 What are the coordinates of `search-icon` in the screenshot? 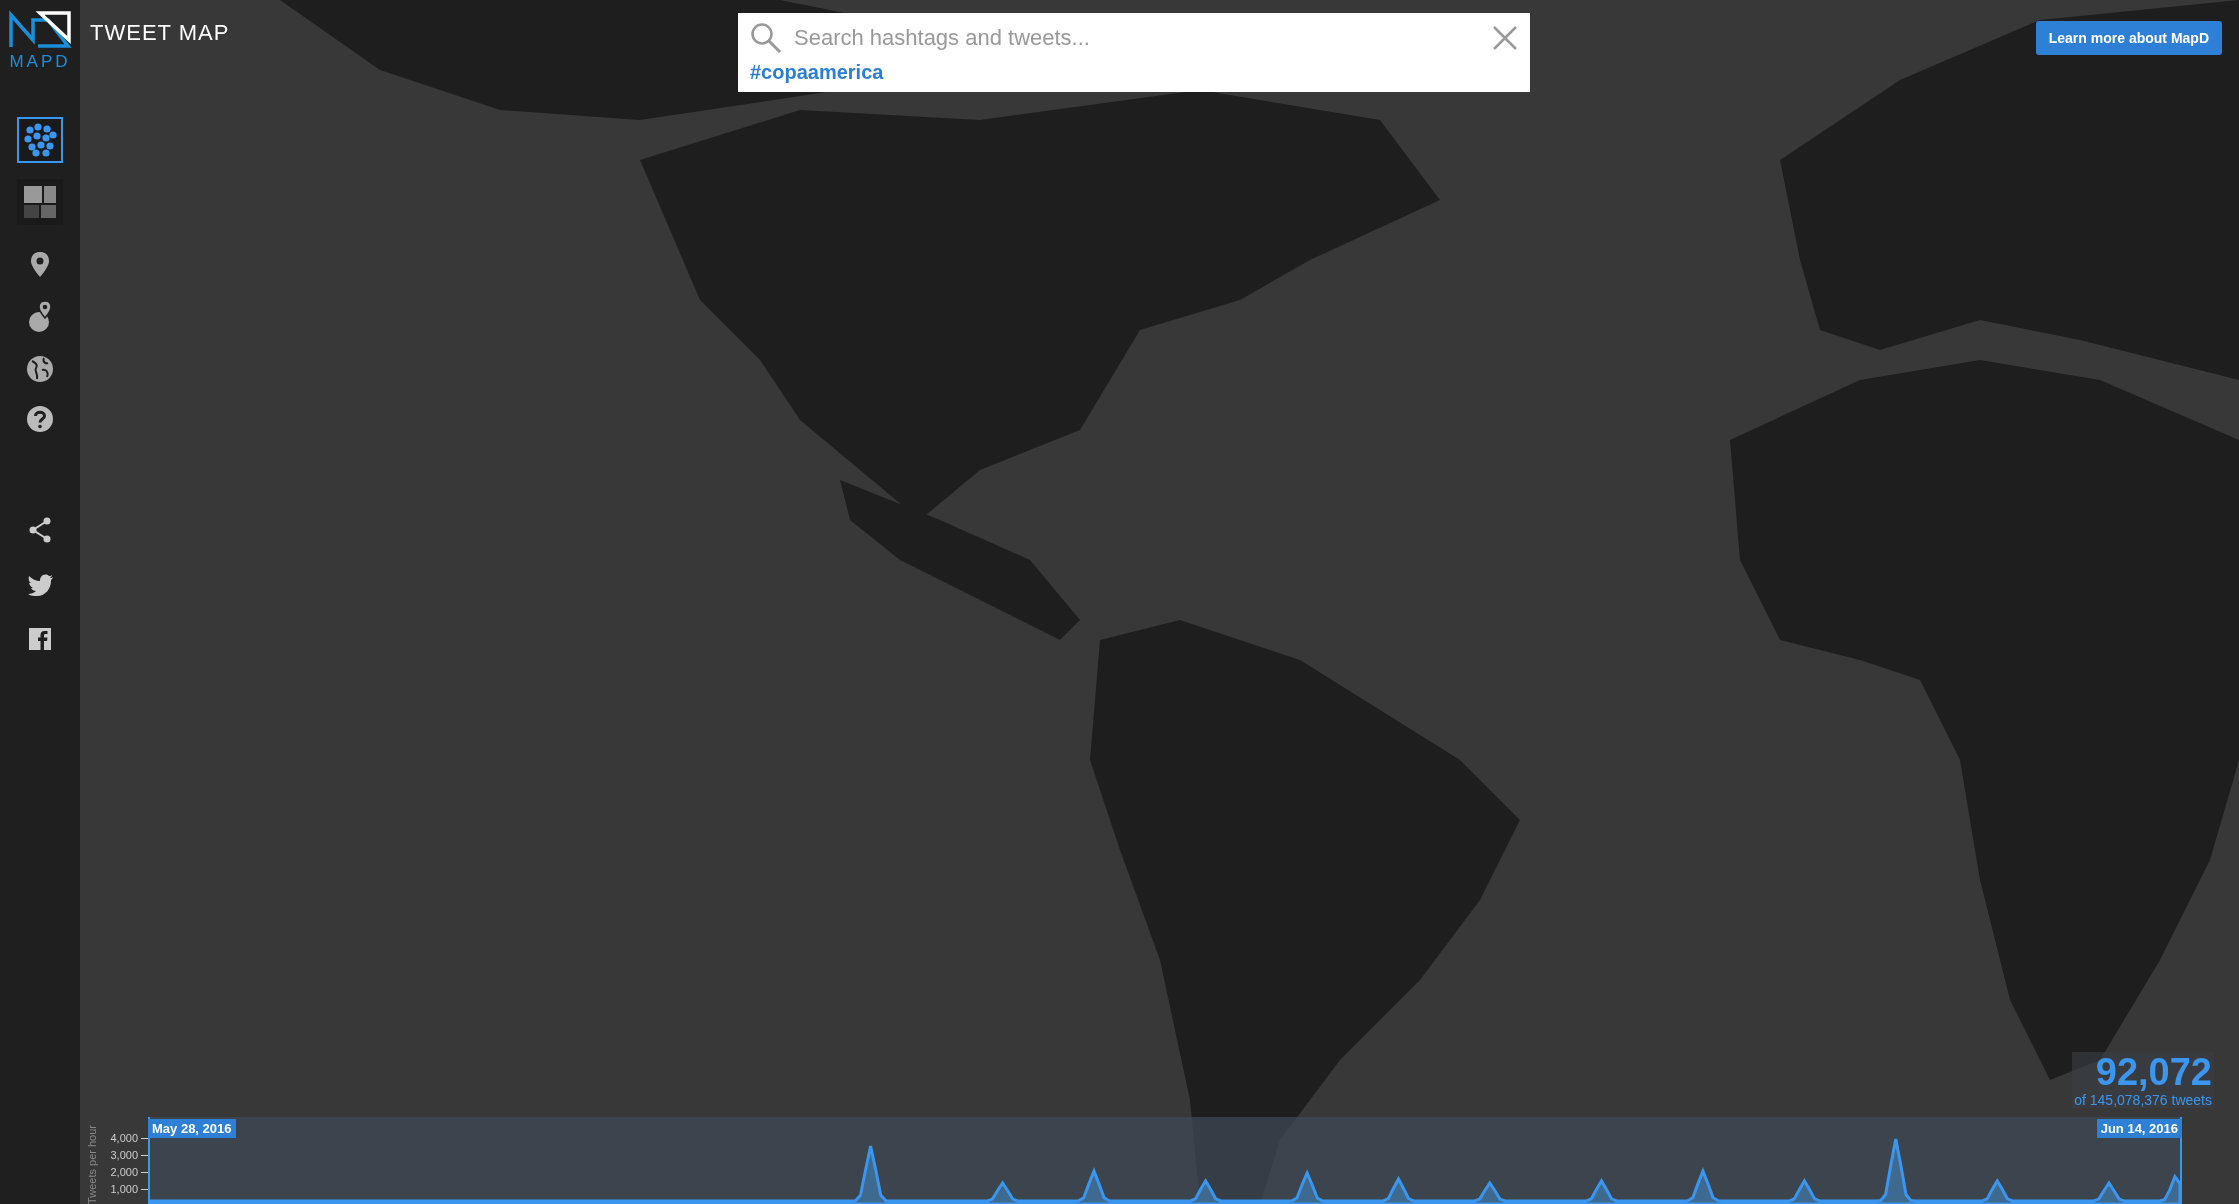 It's located at (766, 38).